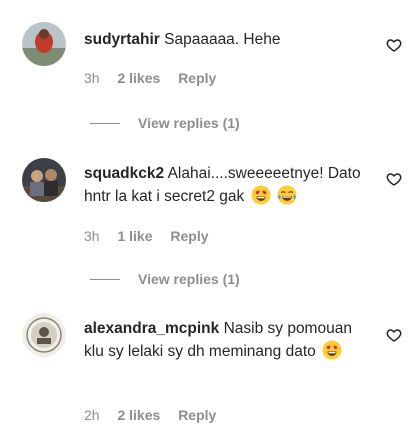 This screenshot has height=440, width=410. Describe the element at coordinates (222, 39) in the screenshot. I see `comment-text: Sapaaaaa. Hehe` at that location.